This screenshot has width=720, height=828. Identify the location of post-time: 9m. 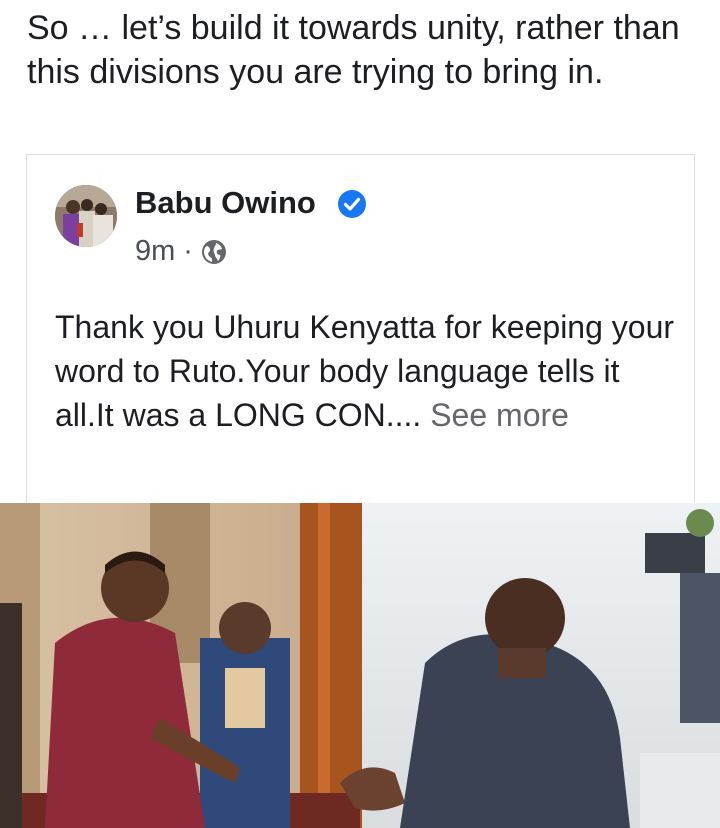
(155, 251).